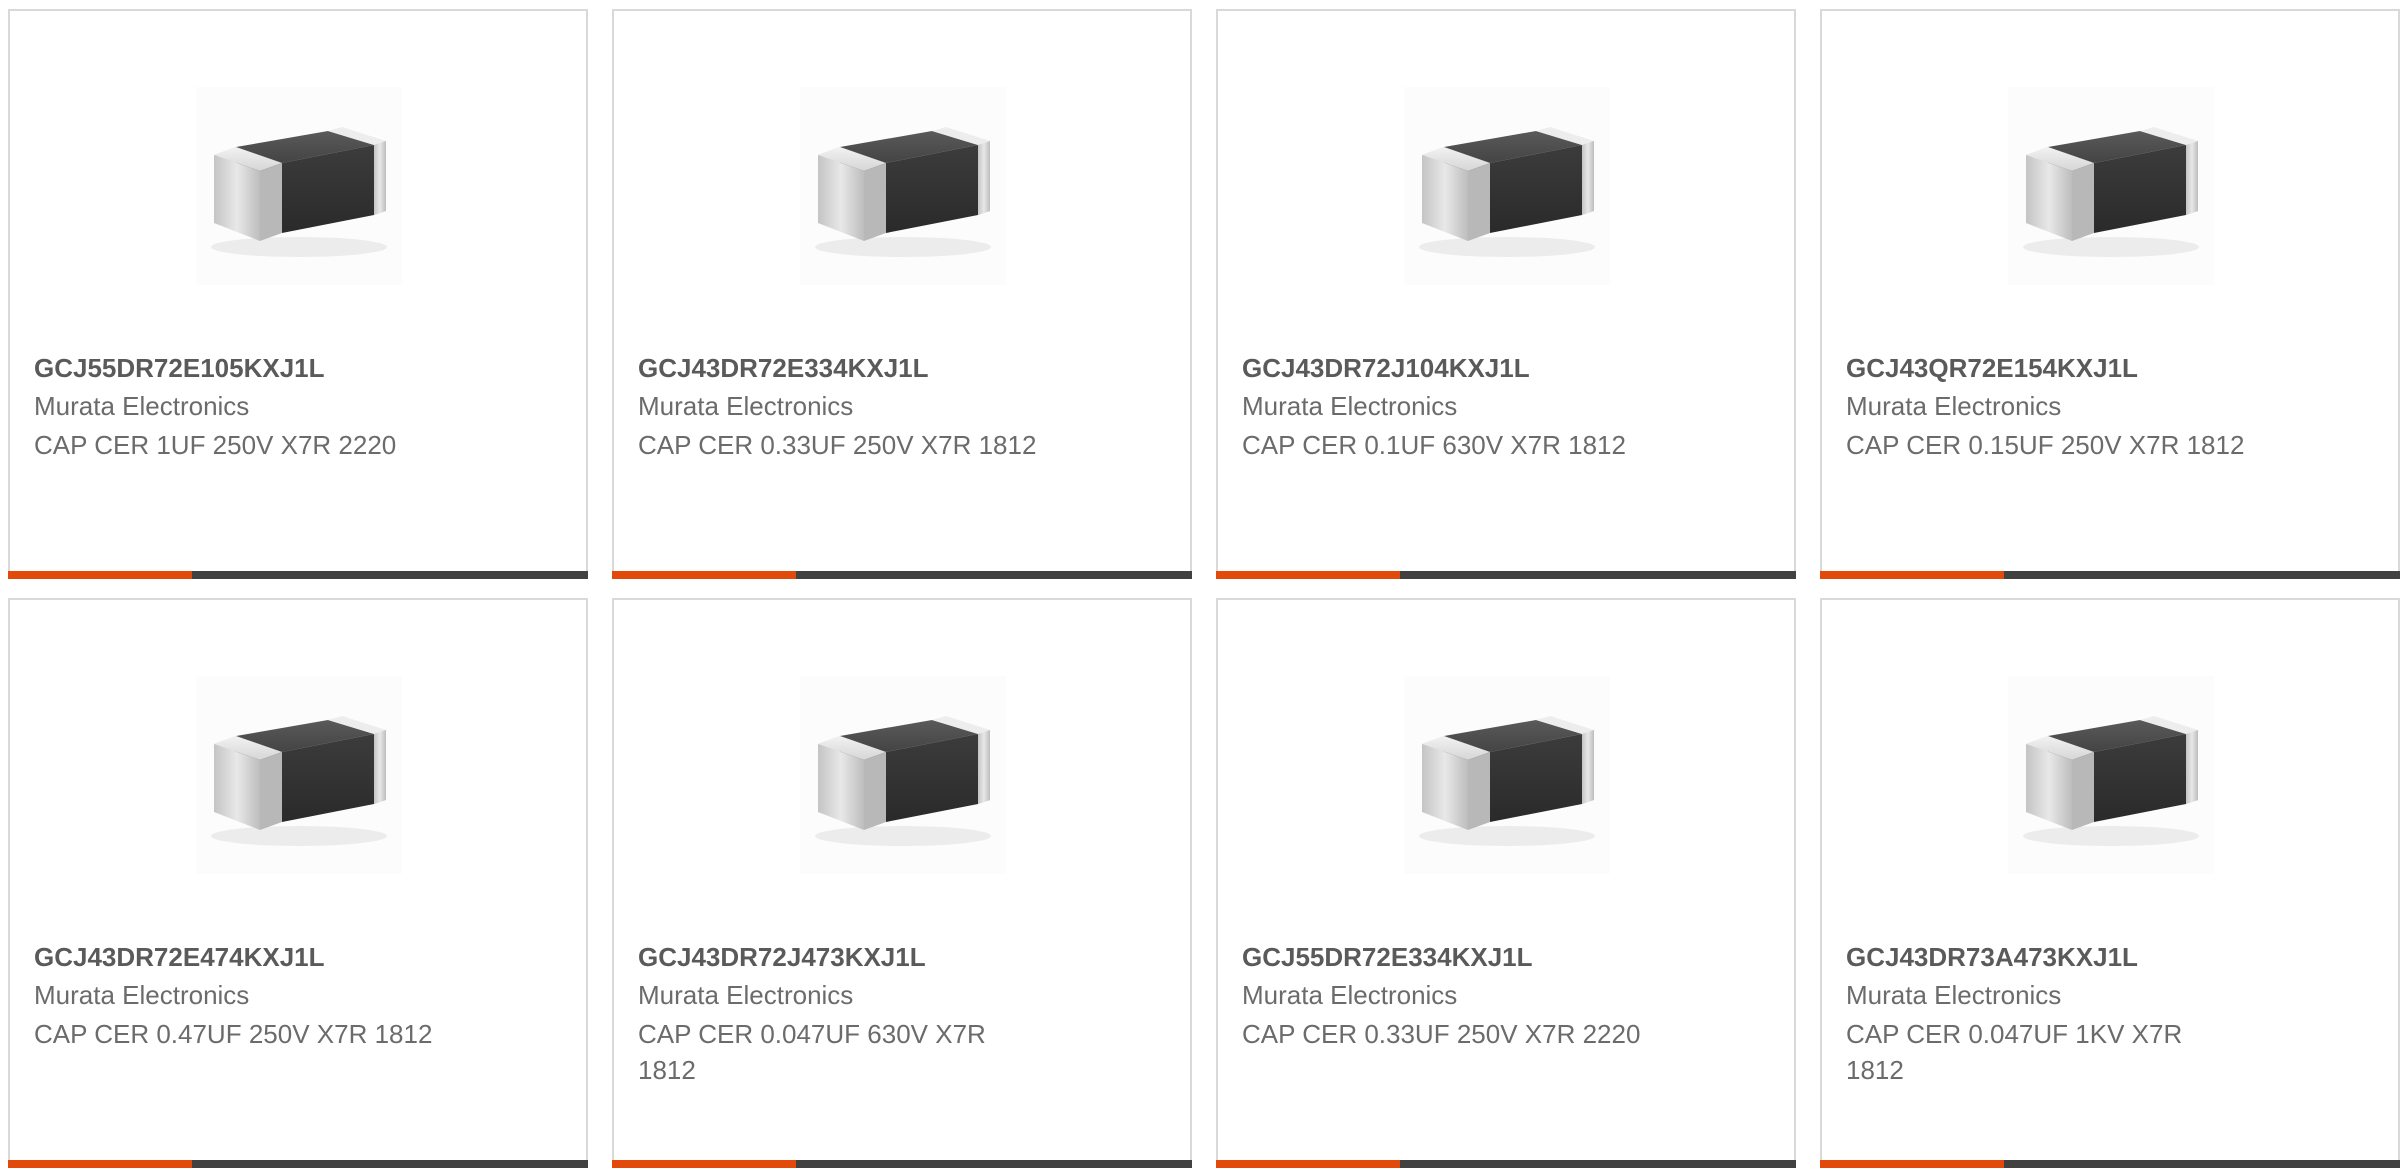 This screenshot has height=1168, width=2400. What do you see at coordinates (233, 1034) in the screenshot?
I see `product-description: CAP CER 0.47UF 250V X7R 1812` at bounding box center [233, 1034].